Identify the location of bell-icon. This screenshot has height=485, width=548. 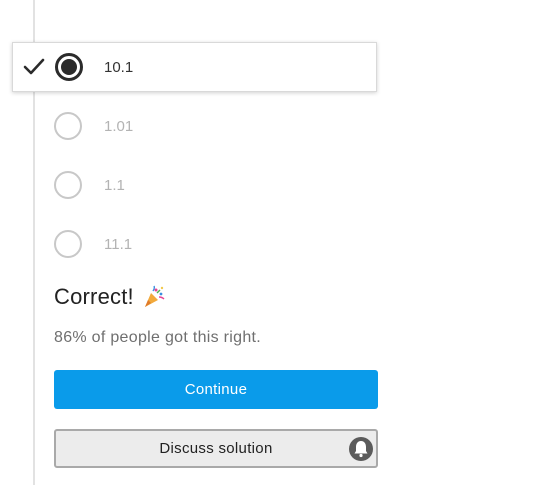
(361, 449).